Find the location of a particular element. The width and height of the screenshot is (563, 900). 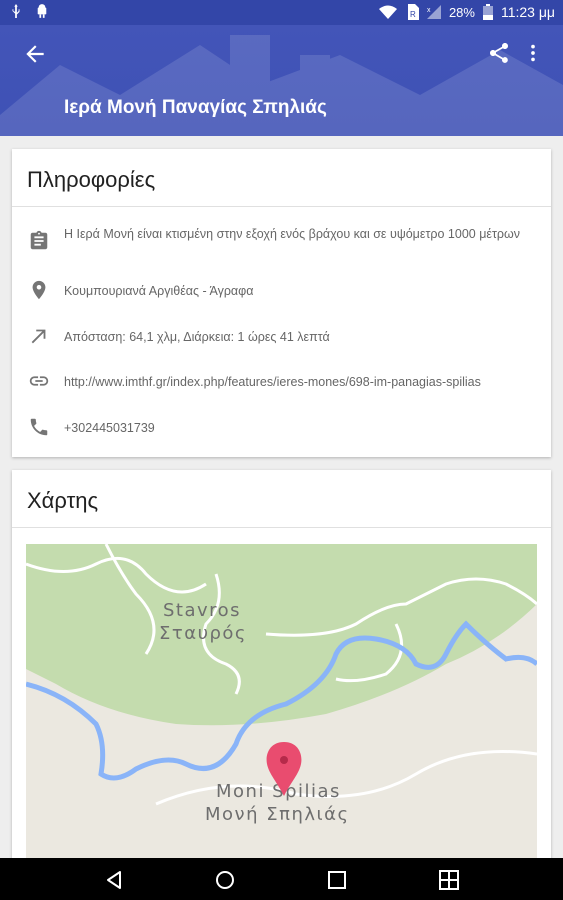

arrow-back-icon is located at coordinates (35, 54).